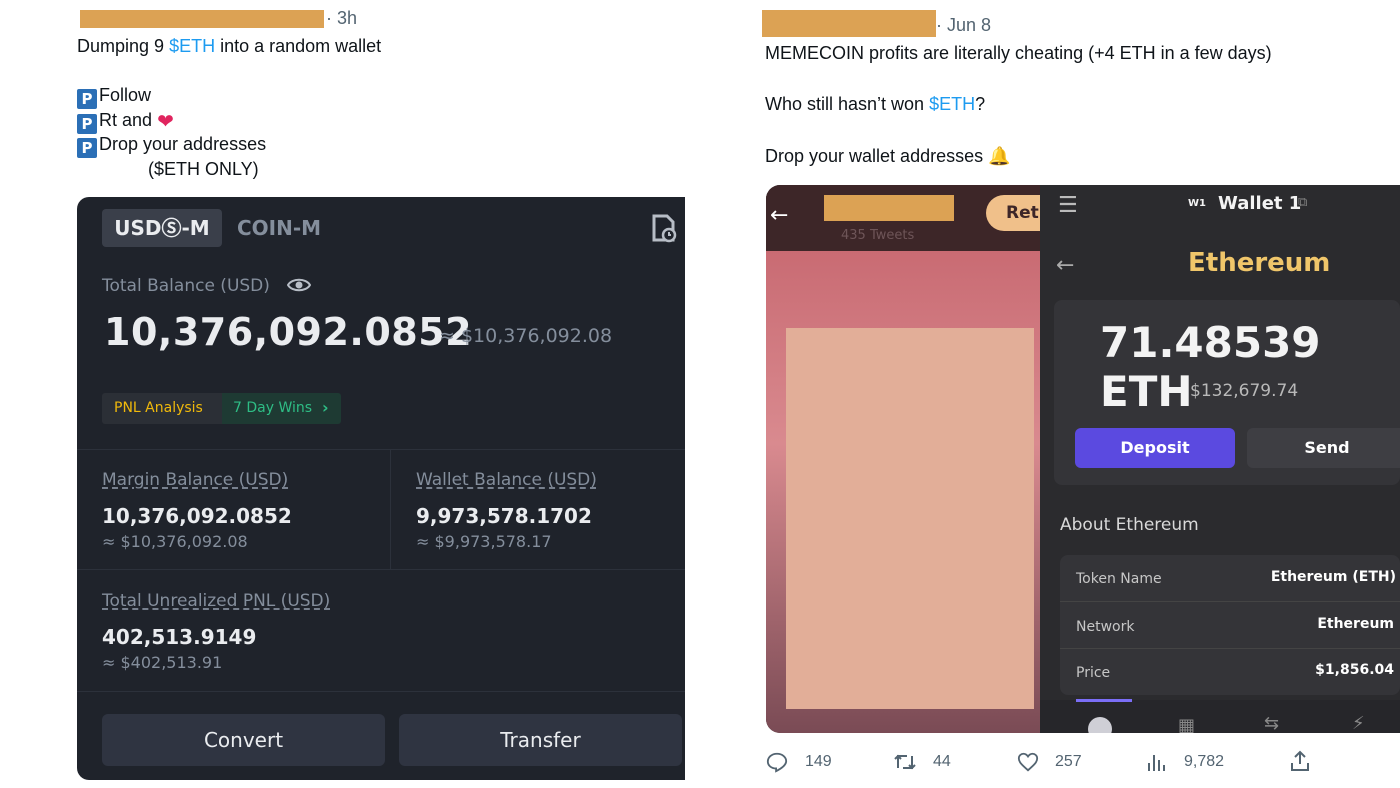 The height and width of the screenshot is (788, 1400). What do you see at coordinates (341, 18) in the screenshot?
I see `tweet-time: · 3h` at bounding box center [341, 18].